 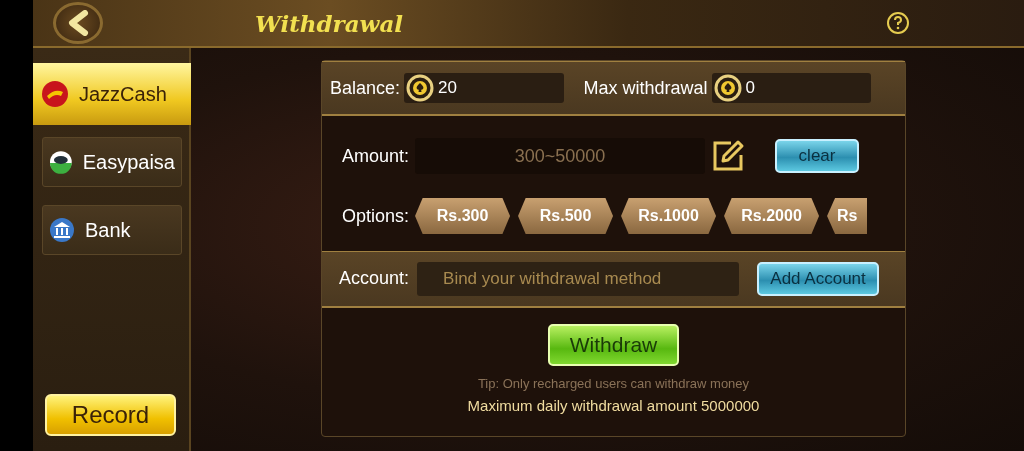 I want to click on payment-method-tab: Bank, so click(x=112, y=230).